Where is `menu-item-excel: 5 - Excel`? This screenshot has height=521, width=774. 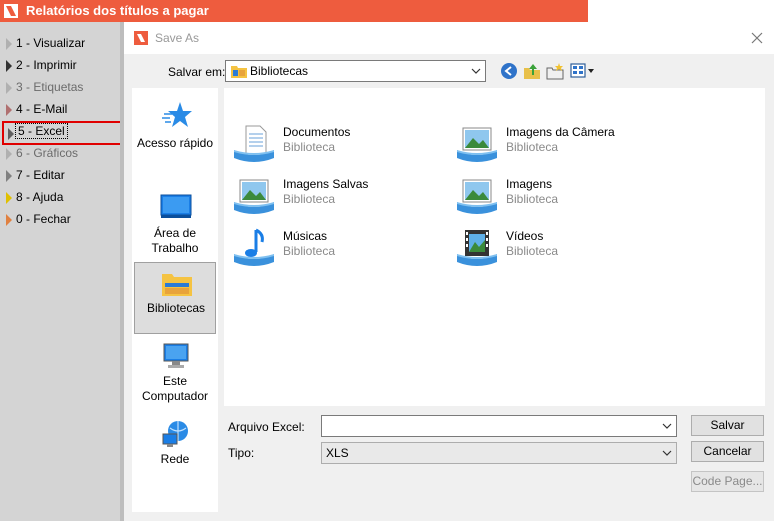 menu-item-excel: 5 - Excel is located at coordinates (62, 133).